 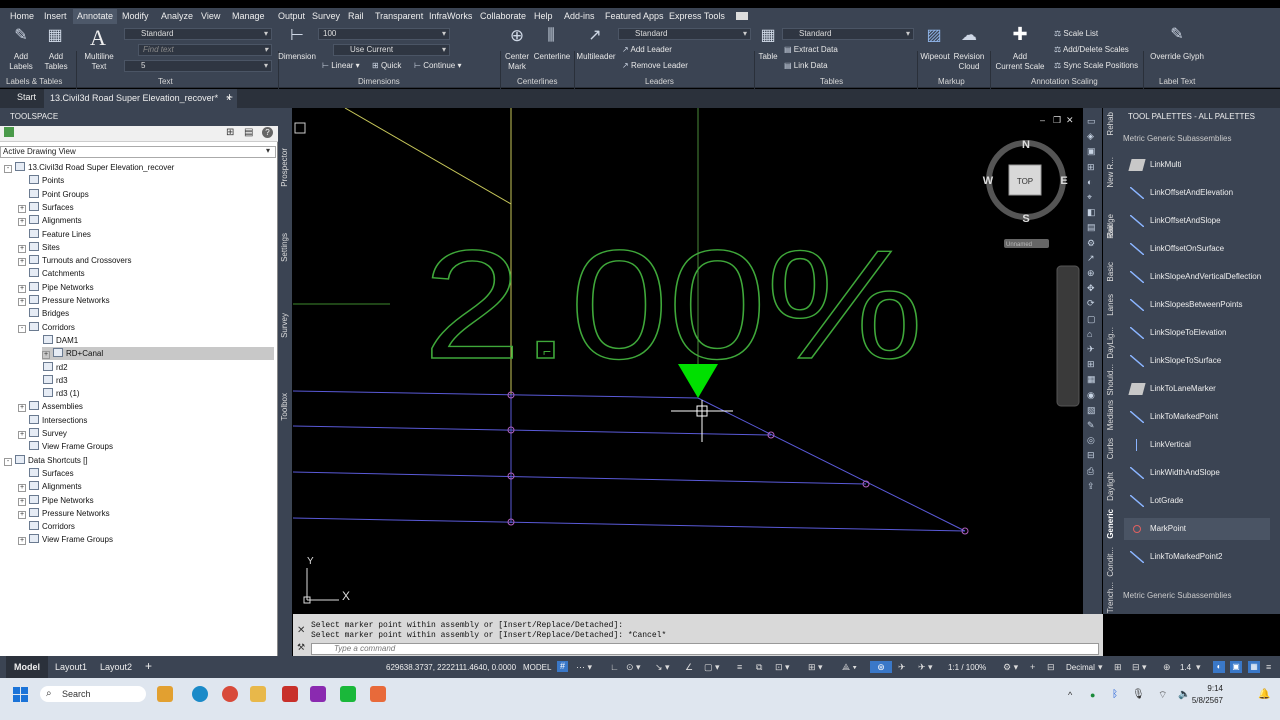 What do you see at coordinates (902, 667) in the screenshot?
I see `annotation-monitor-icon: ✈` at bounding box center [902, 667].